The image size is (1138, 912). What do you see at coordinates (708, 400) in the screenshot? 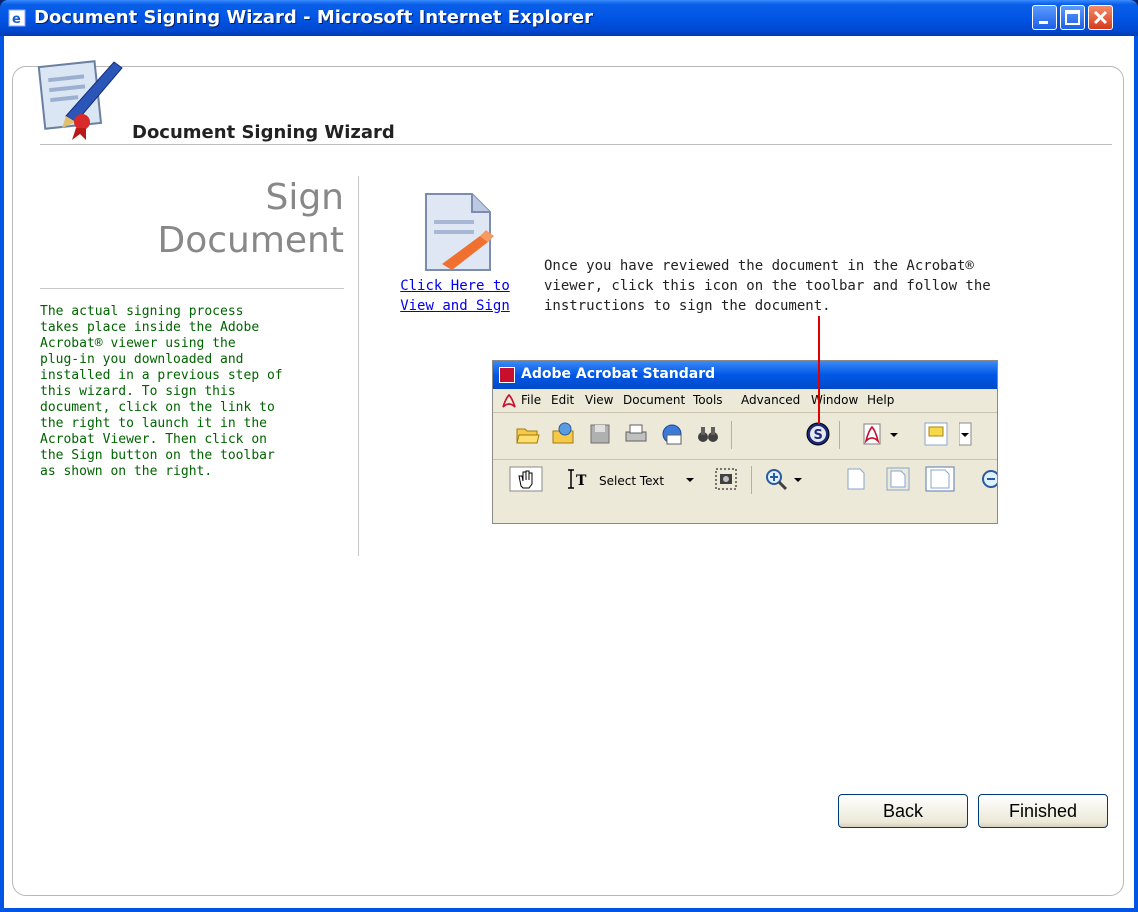
I see `acrobat-menu-tools: Tools` at bounding box center [708, 400].